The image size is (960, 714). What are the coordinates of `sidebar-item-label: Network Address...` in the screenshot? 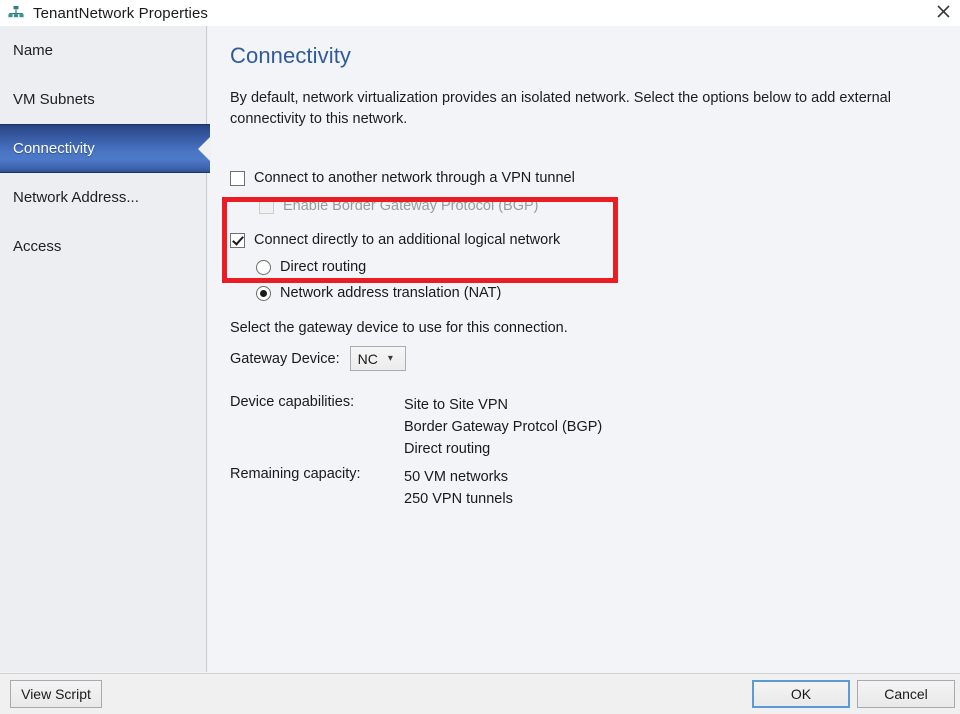 It's located at (76, 197).